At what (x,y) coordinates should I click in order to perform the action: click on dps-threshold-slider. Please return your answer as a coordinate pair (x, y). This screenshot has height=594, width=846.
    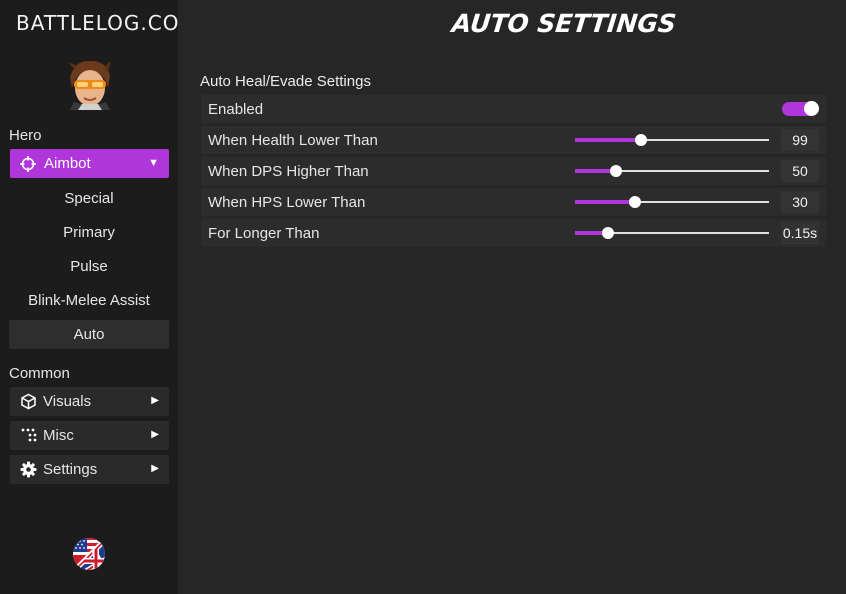
    Looking at the image, I should click on (672, 171).